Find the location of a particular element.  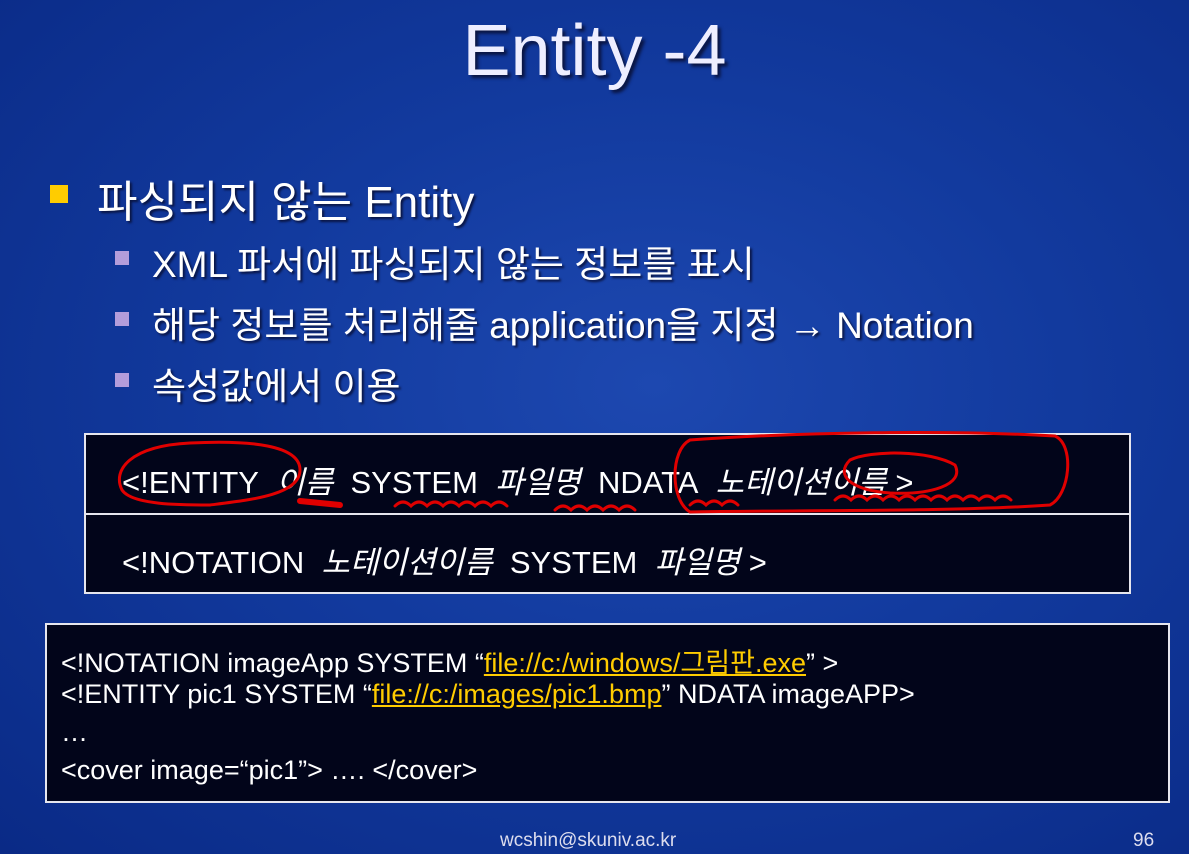

rectangle-annotation is located at coordinates (871, 472).